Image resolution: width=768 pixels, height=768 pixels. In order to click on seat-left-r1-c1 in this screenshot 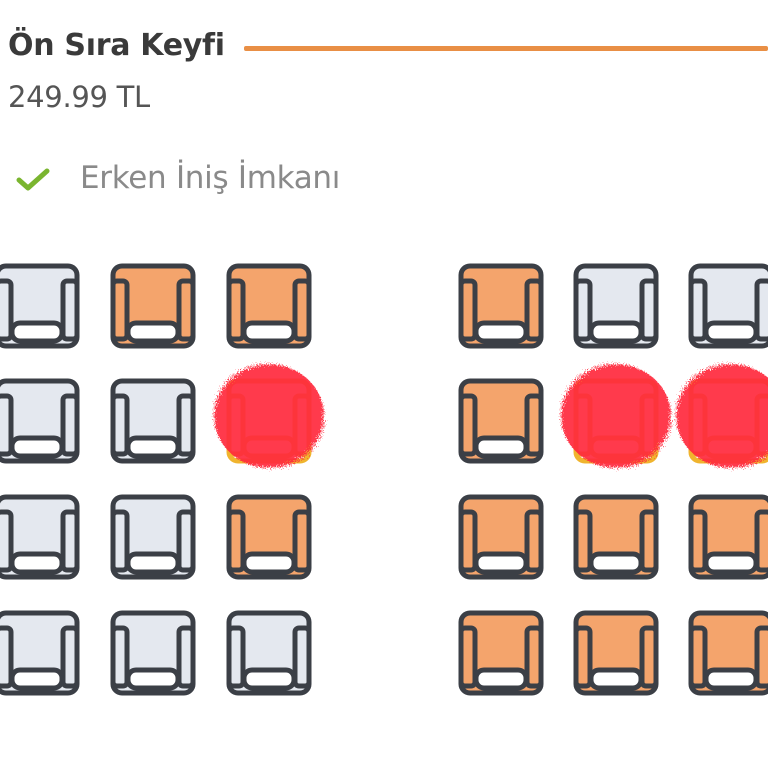, I will do `click(40, 306)`.